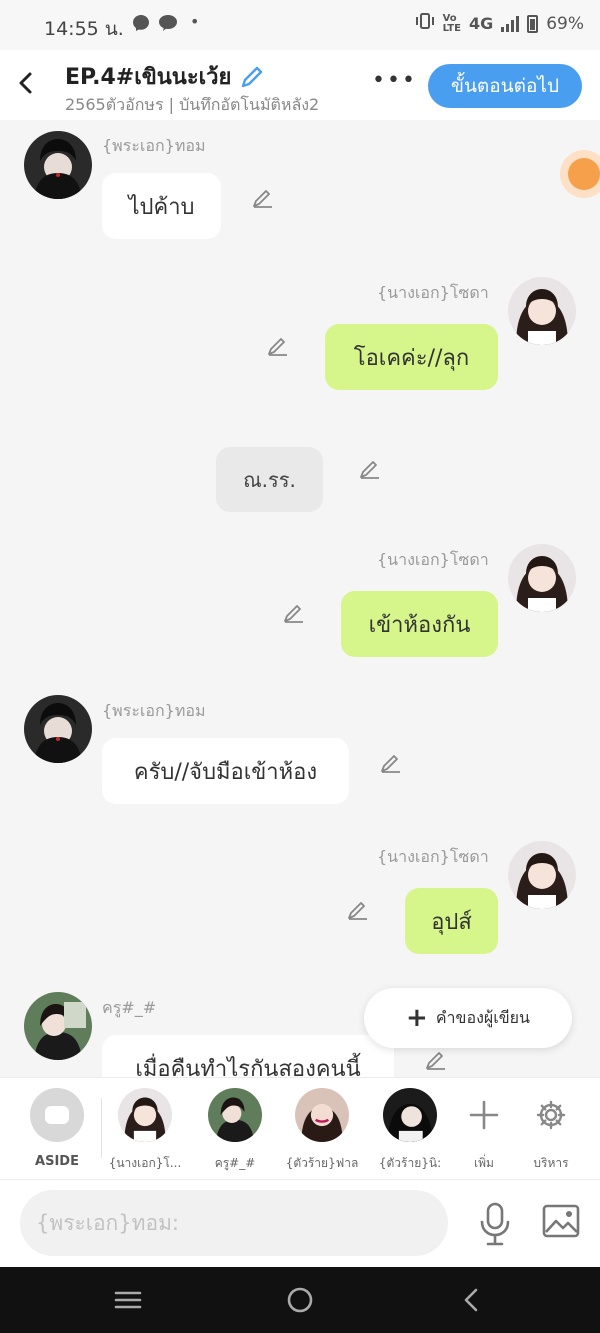 The height and width of the screenshot is (1333, 600). Describe the element at coordinates (419, 624) in the screenshot. I see `message-bubble: เข้าห้องกัน` at that location.